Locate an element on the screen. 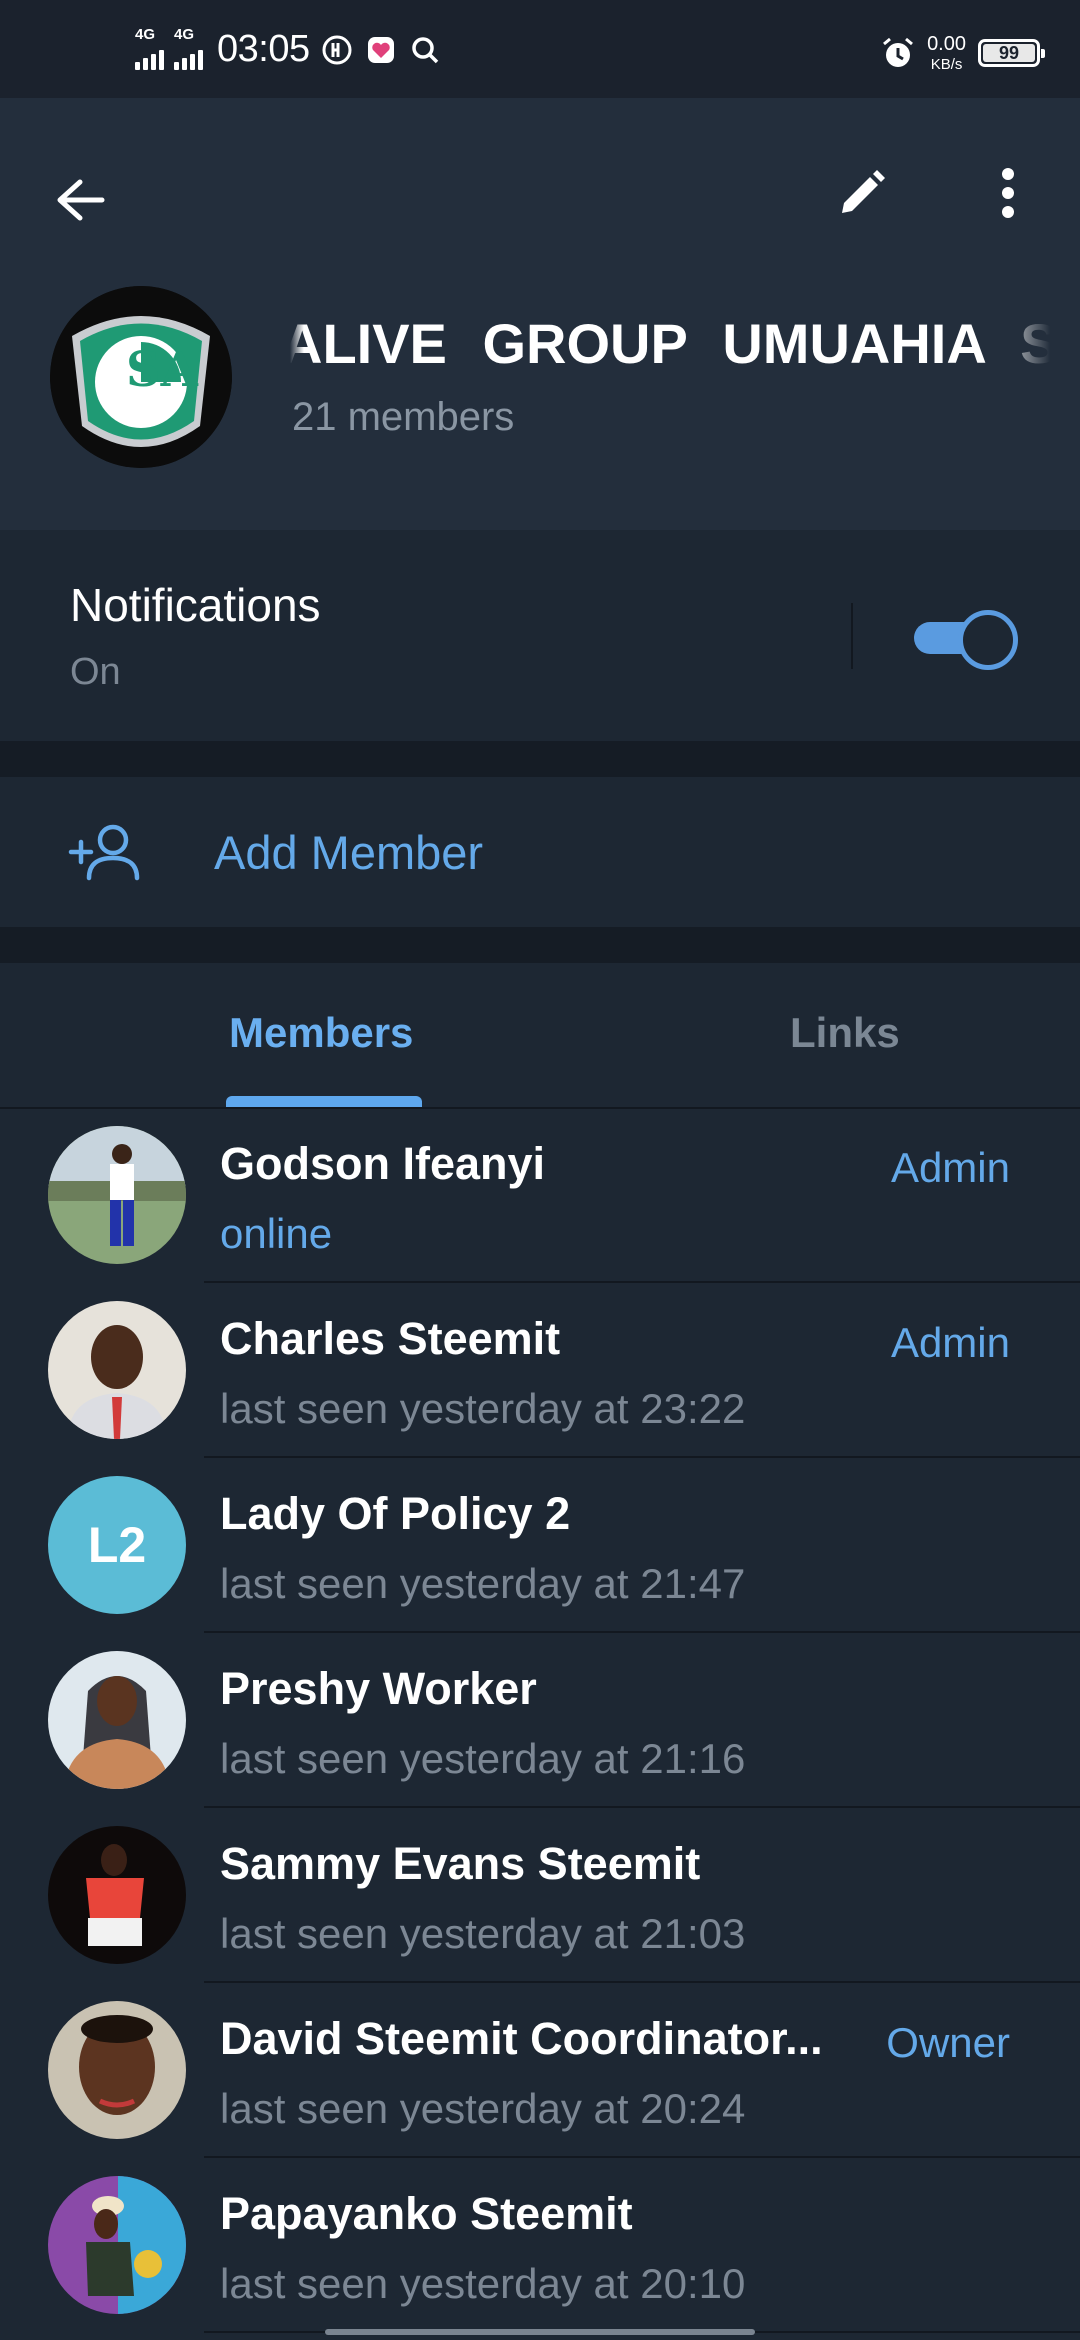 Image resolution: width=1080 pixels, height=2340 pixels. status-right: 0.00 KB/s 99 is located at coordinates (963, 53).